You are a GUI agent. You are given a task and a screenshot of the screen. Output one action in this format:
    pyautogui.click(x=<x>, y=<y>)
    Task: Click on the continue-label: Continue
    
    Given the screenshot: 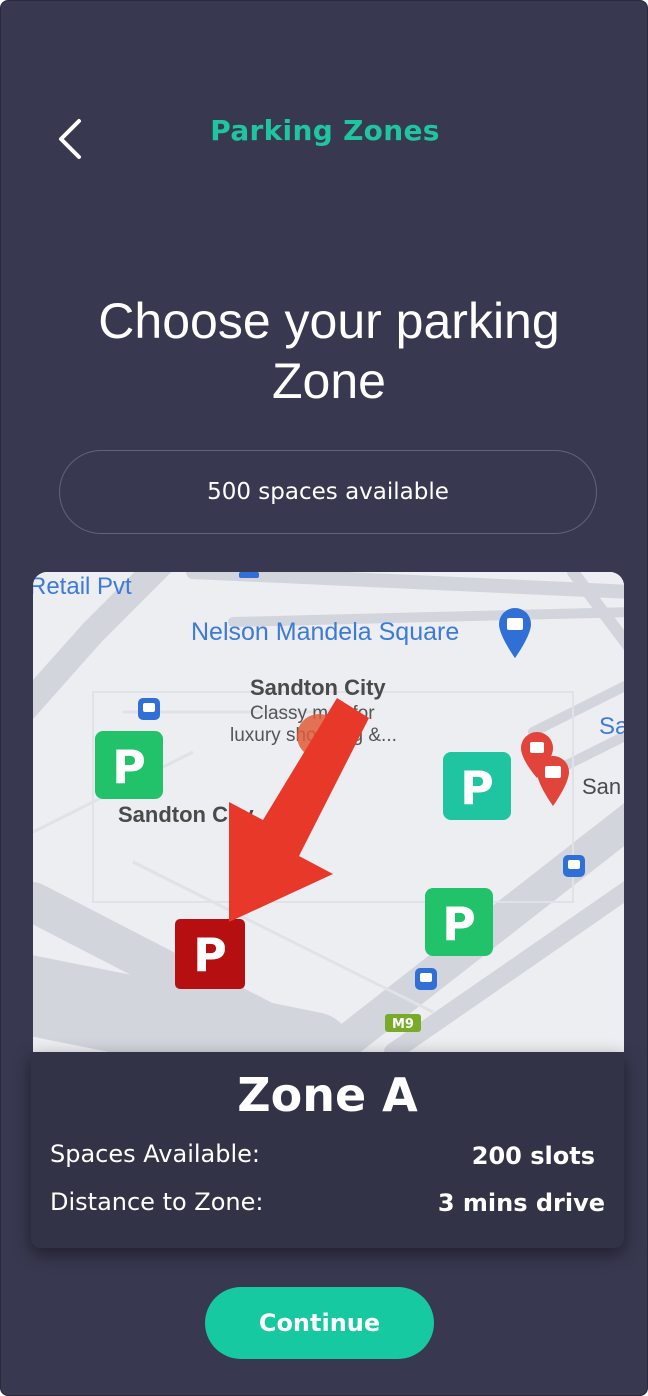 What is the action you would take?
    pyautogui.click(x=319, y=1323)
    